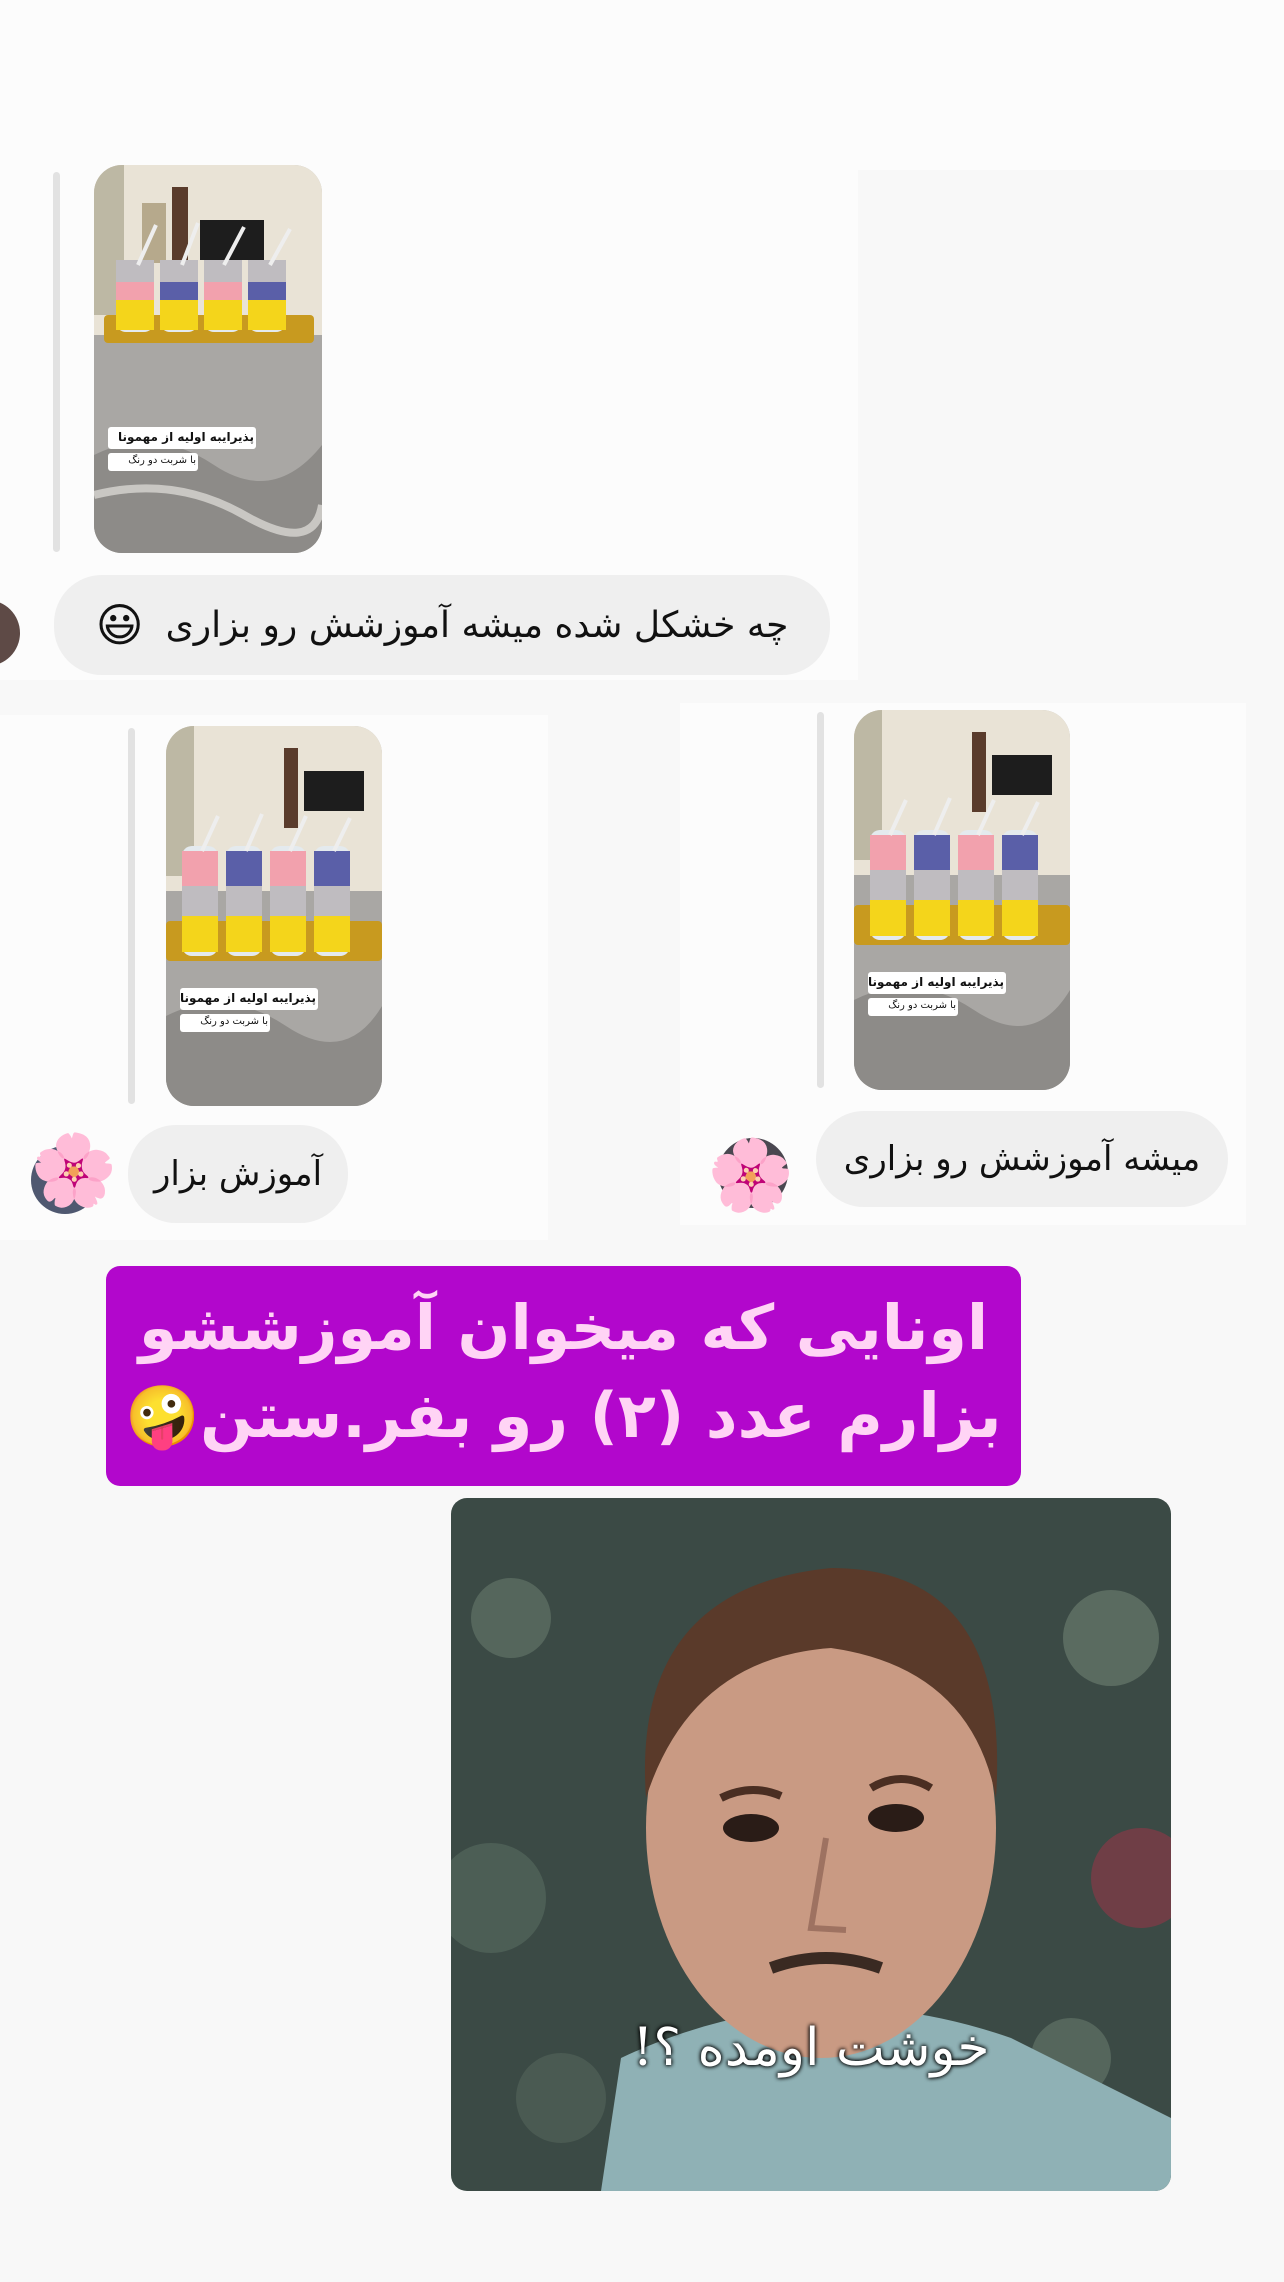 Image resolution: width=1284 pixels, height=2282 pixels. Describe the element at coordinates (563, 1327) in the screenshot. I see `banner-line-1: اونایی که میخوان آموزششو` at that location.